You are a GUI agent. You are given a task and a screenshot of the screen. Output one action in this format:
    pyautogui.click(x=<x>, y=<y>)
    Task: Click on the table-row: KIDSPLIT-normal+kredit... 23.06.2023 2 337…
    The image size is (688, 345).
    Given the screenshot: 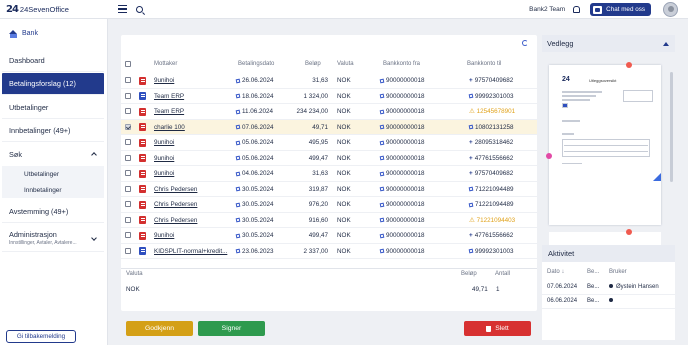 What is the action you would take?
    pyautogui.click(x=329, y=251)
    